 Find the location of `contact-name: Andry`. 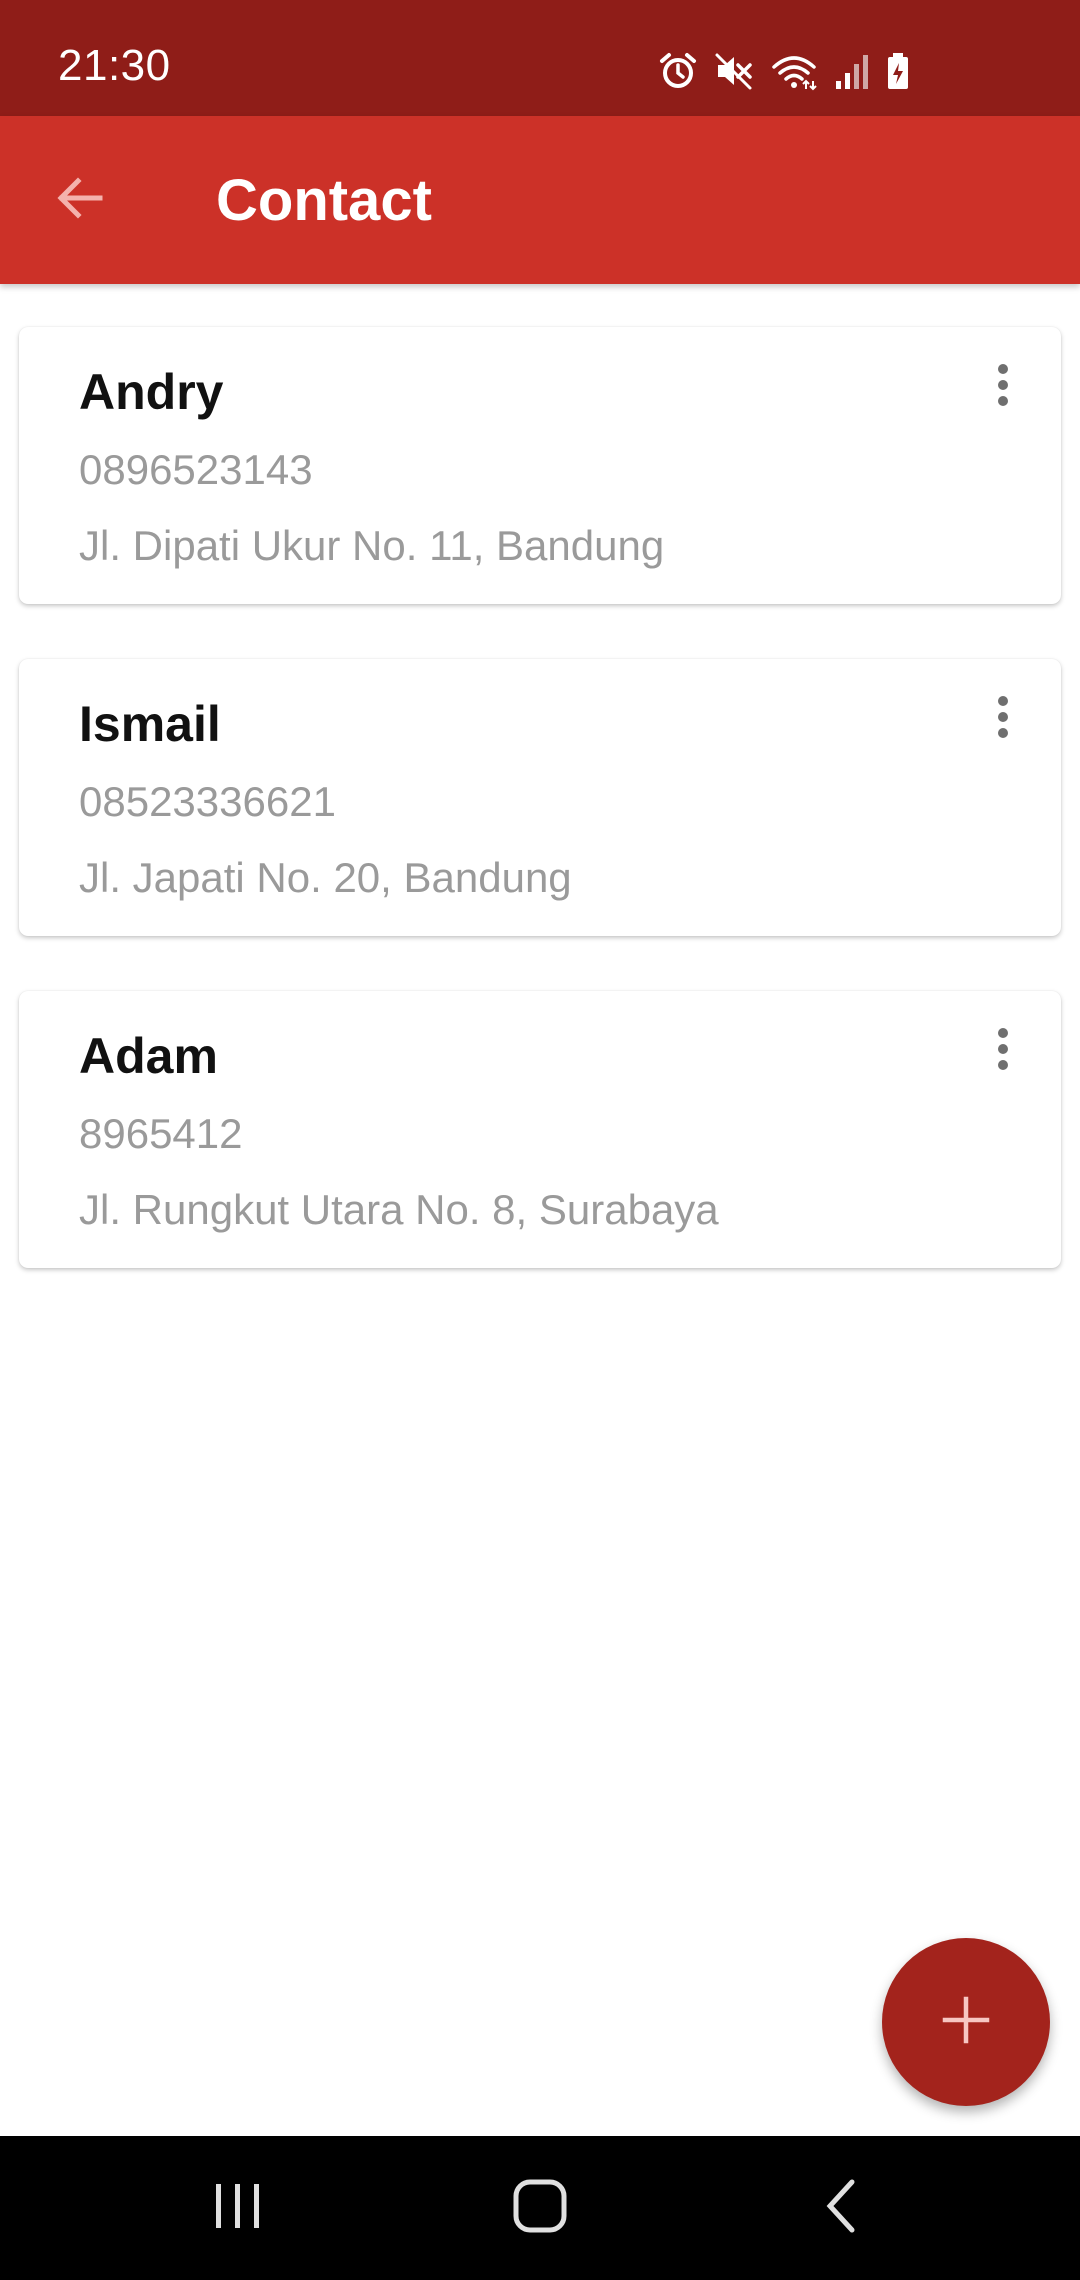

contact-name: Andry is located at coordinates (151, 392).